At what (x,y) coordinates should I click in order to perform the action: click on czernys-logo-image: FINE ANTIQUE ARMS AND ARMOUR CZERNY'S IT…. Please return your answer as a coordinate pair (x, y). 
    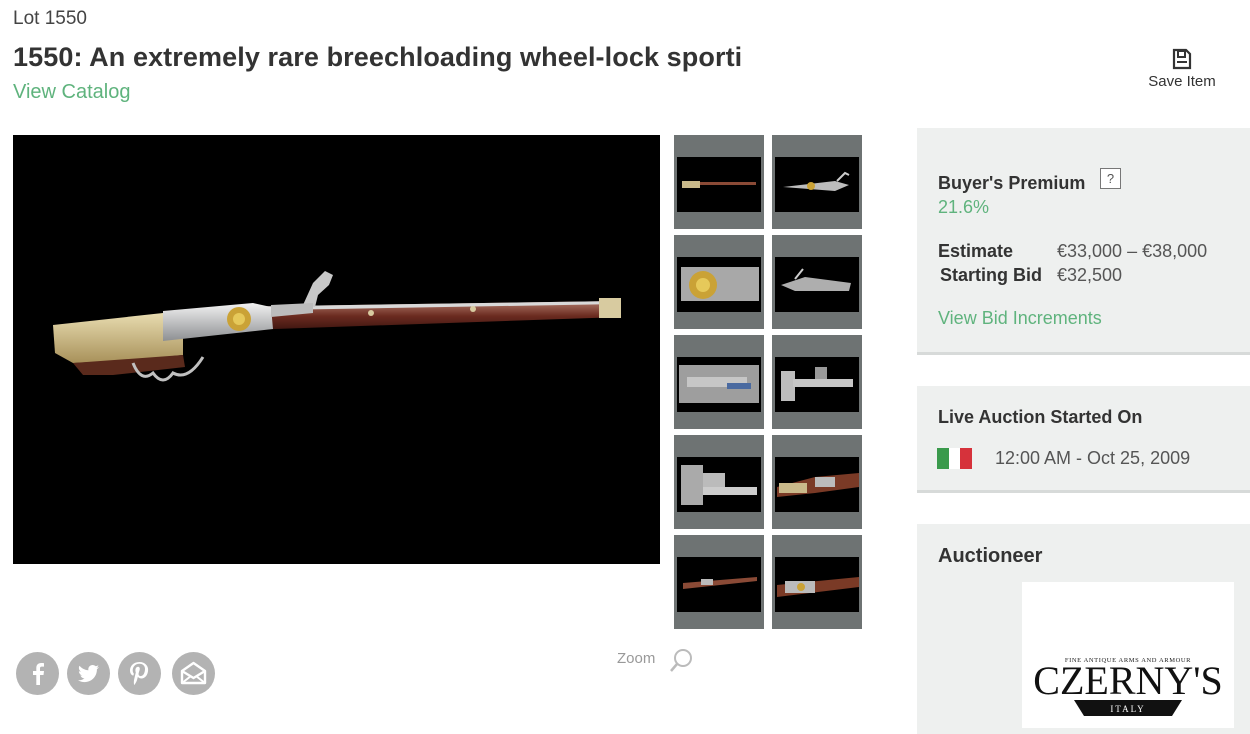
    Looking at the image, I should click on (1128, 686).